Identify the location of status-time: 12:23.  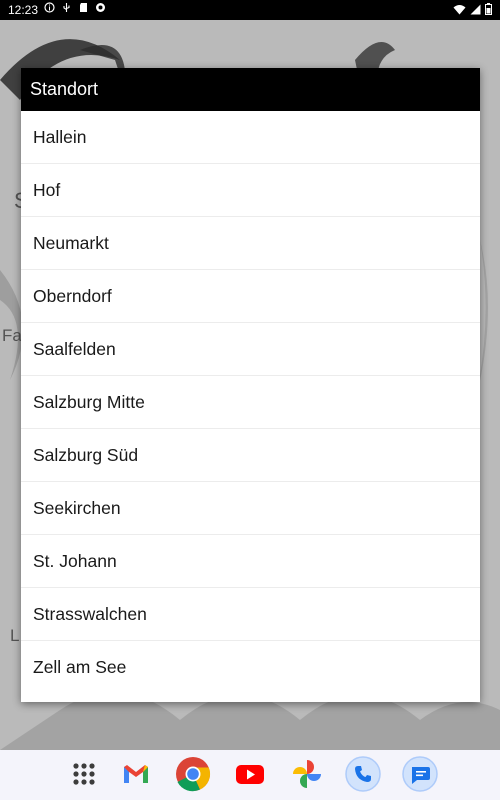
(23, 10).